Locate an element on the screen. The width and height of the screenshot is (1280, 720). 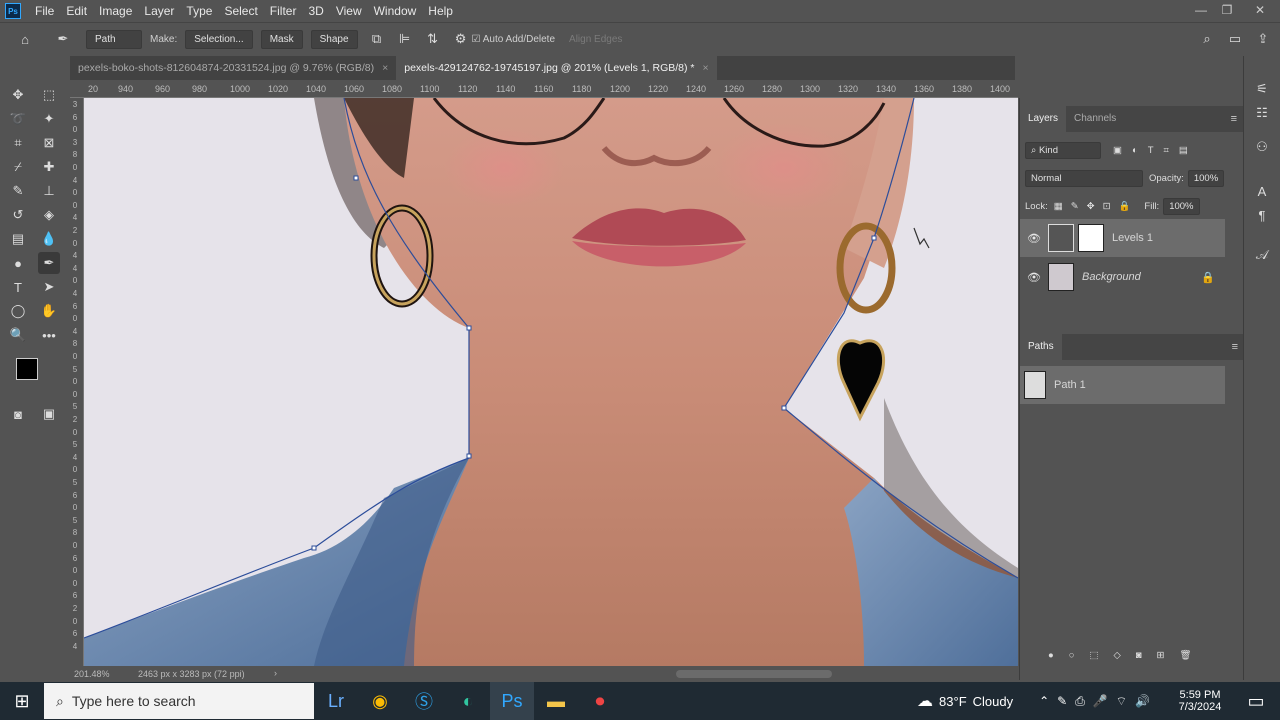
foreground-color-swatch is located at coordinates (27, 369).